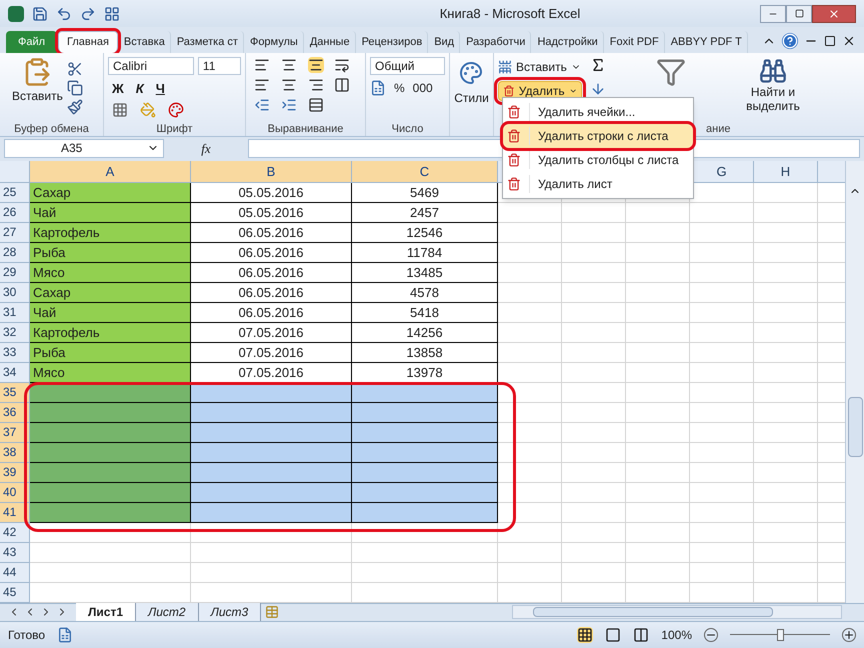 This screenshot has width=864, height=648. Describe the element at coordinates (27, 635) in the screenshot. I see `status-text: Готово` at that location.